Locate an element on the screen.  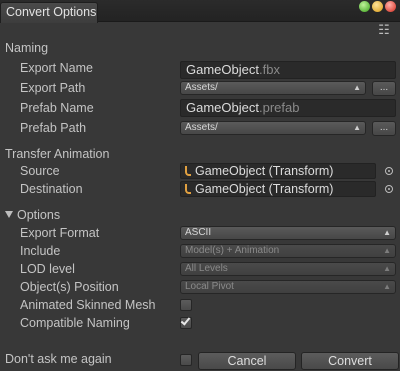
source-label: Source is located at coordinates (40, 171).